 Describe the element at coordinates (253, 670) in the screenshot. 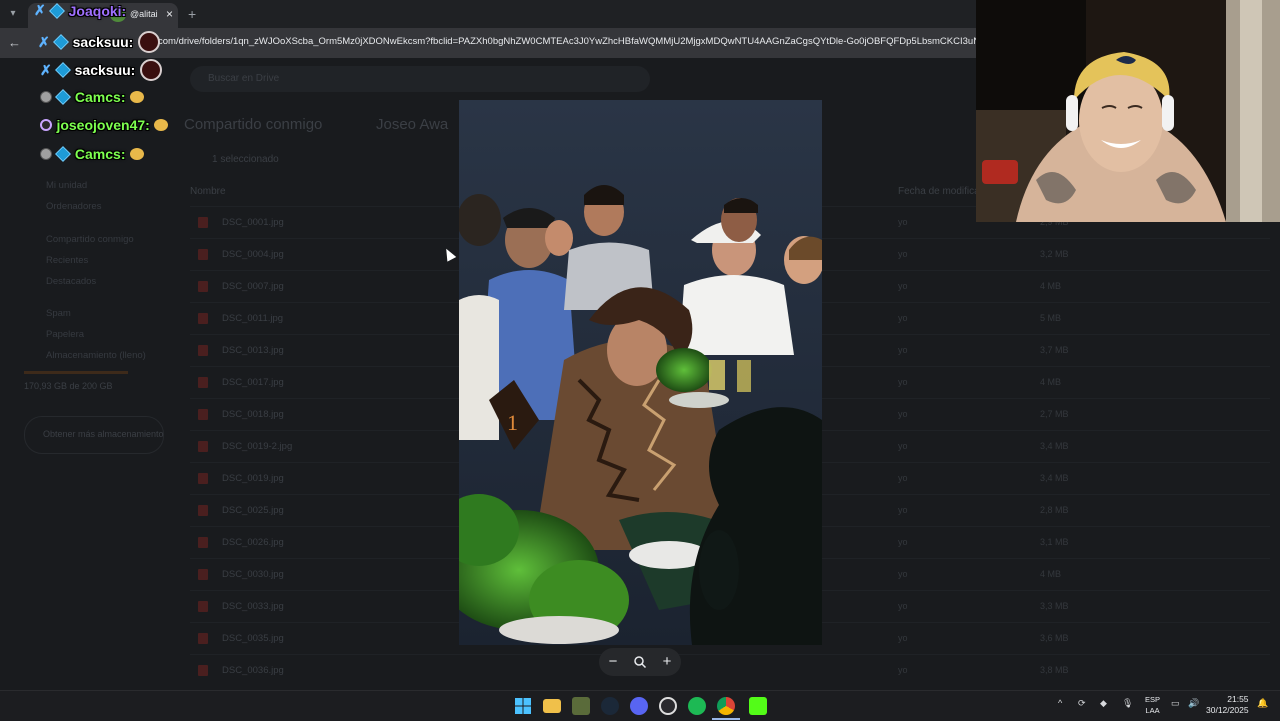

I see `file-name: DSC_0036.jpg` at that location.